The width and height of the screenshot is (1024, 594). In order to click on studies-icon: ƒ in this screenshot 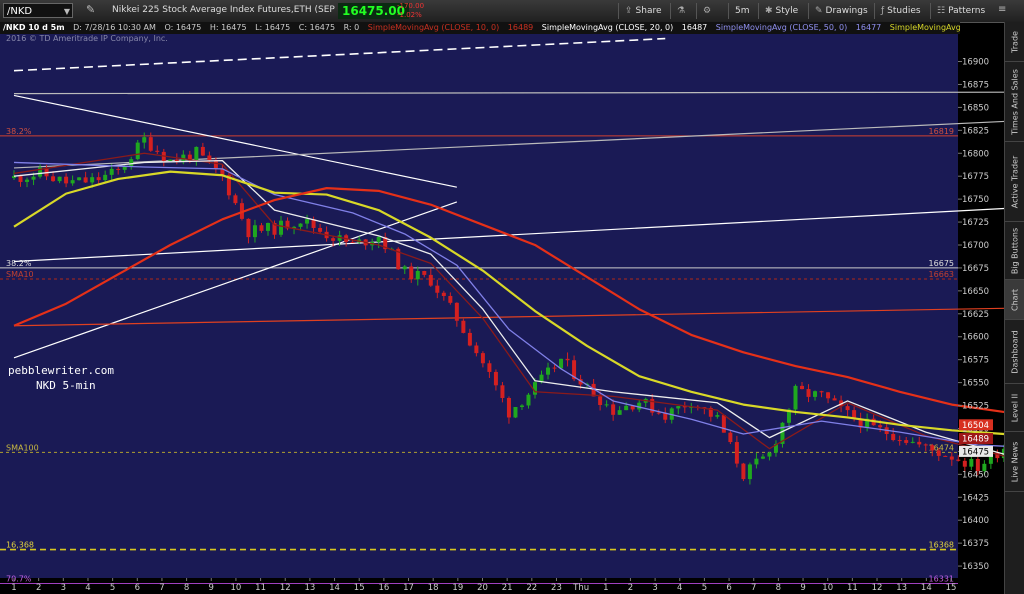, I will do `click(883, 11)`.